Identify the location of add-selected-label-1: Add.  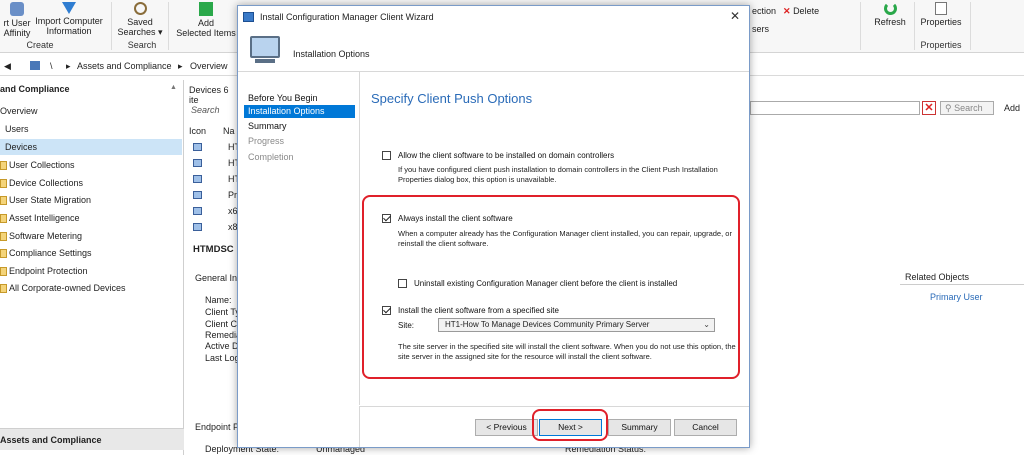
(205, 23).